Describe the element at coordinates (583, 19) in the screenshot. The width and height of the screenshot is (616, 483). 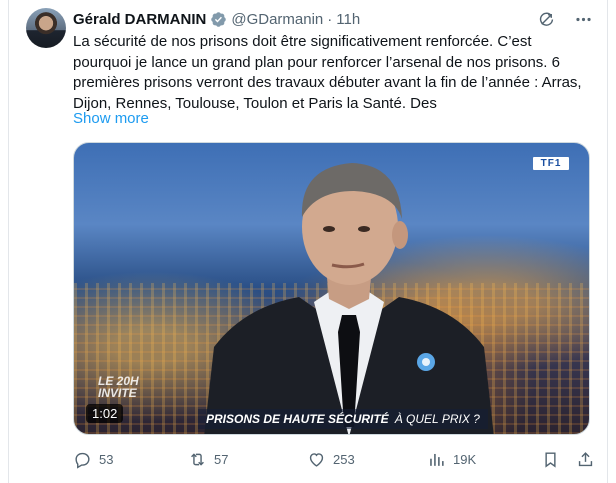
I see `more-icon` at that location.